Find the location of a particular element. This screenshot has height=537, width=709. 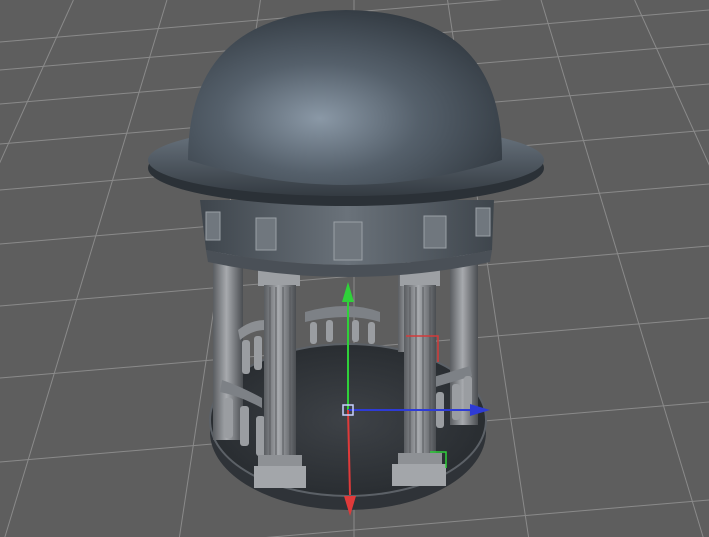

drum-entablature is located at coordinates (347, 238).